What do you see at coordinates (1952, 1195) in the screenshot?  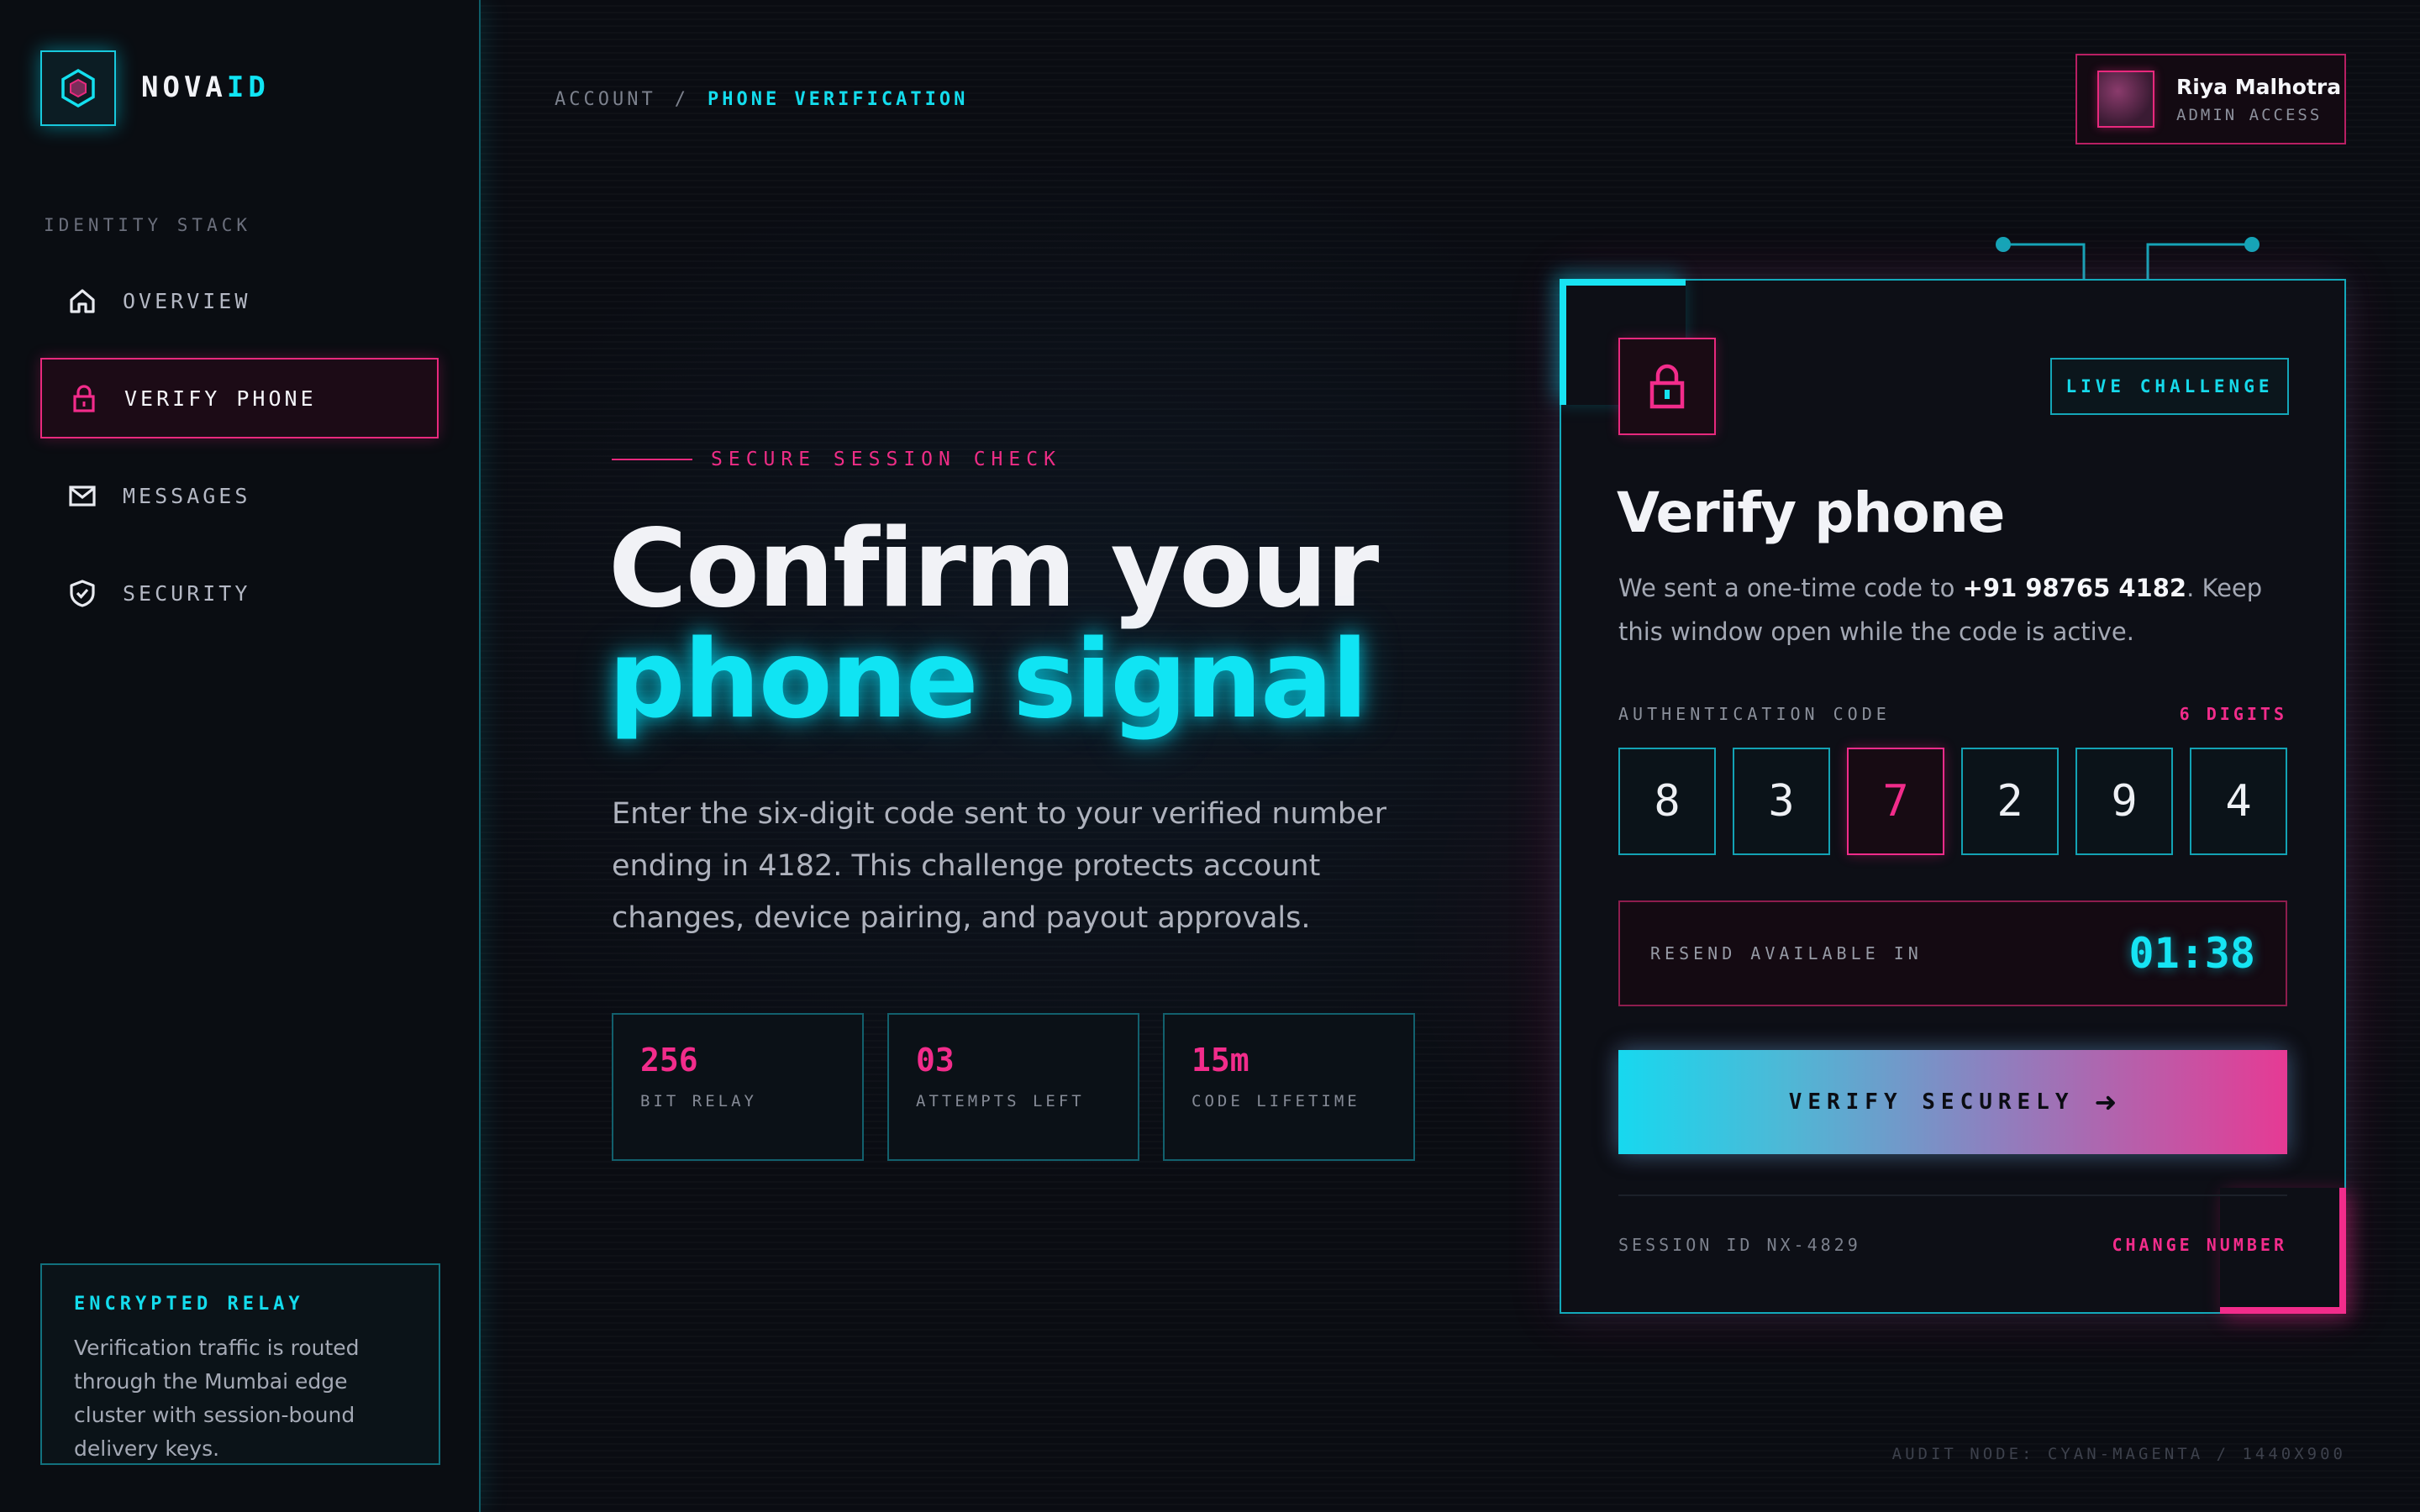 I see `card-divider` at bounding box center [1952, 1195].